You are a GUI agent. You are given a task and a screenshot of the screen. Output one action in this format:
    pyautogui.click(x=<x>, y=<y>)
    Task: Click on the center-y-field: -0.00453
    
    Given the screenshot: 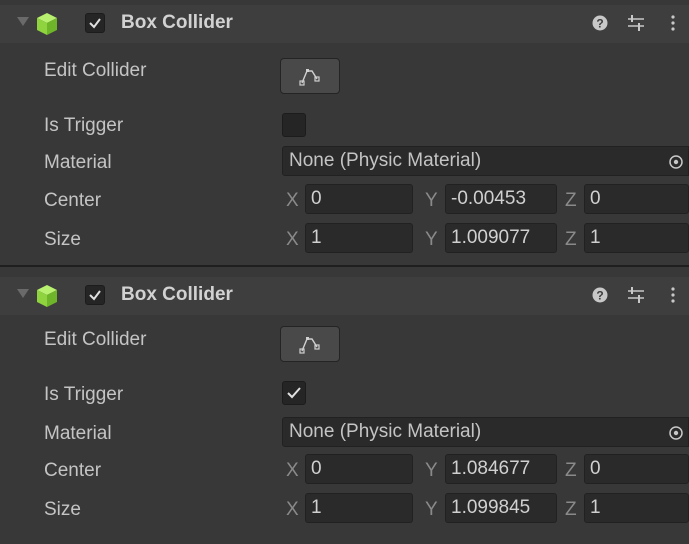 What is the action you would take?
    pyautogui.click(x=501, y=199)
    